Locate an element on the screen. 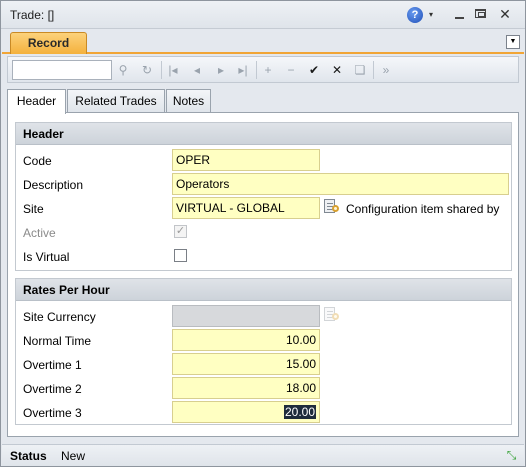 The height and width of the screenshot is (467, 526). status-label: Status is located at coordinates (28, 456).